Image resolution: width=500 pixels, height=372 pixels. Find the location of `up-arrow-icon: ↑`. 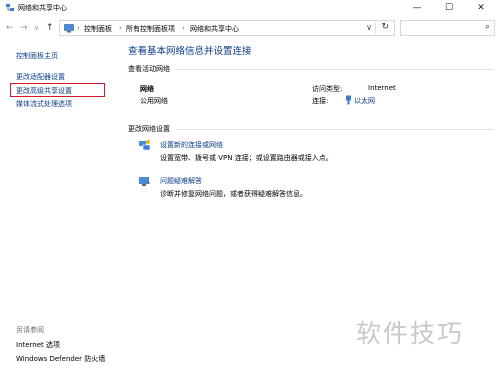

up-arrow-icon: ↑ is located at coordinates (50, 28).